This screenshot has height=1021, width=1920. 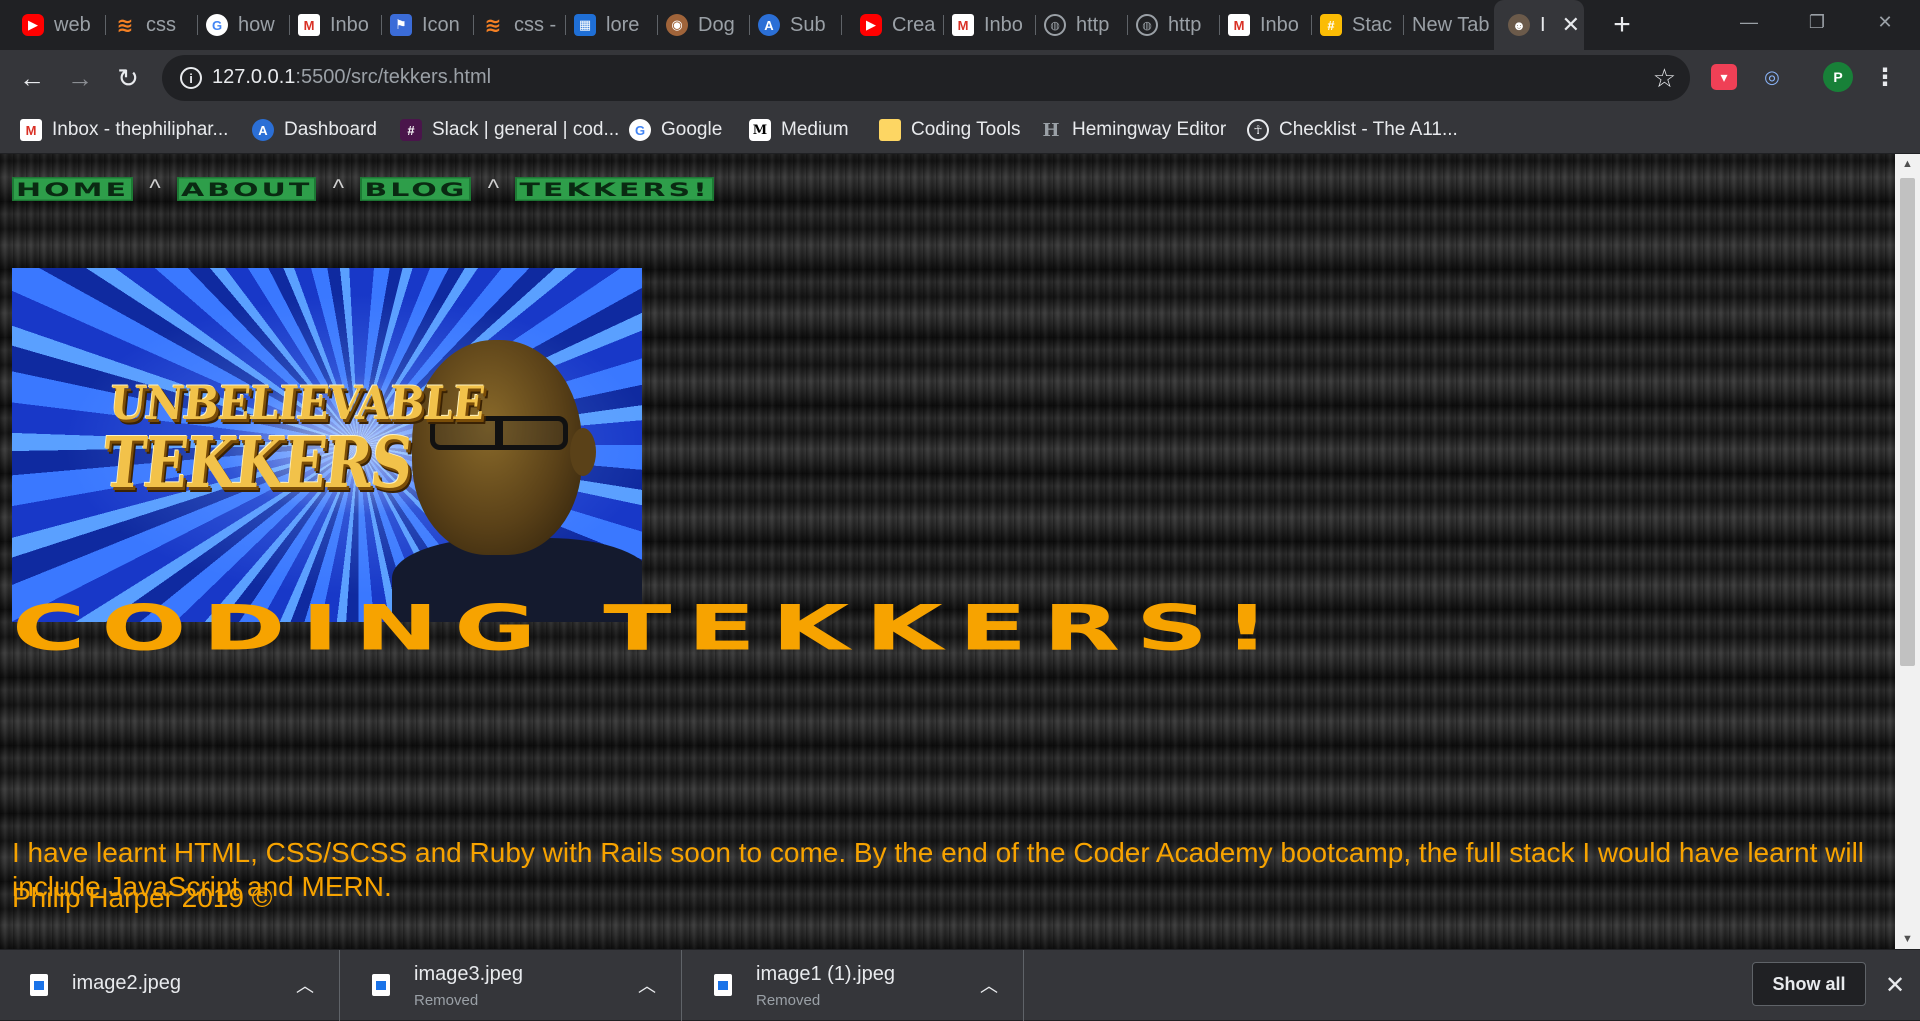 I want to click on bookmark-star-icon: ☆, so click(x=1664, y=78).